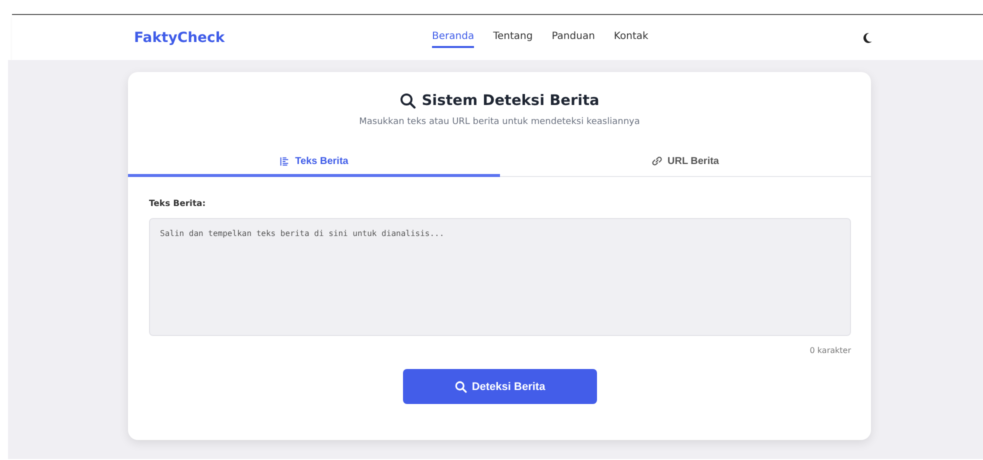 Image resolution: width=983 pixels, height=460 pixels. What do you see at coordinates (631, 37) in the screenshot?
I see `nav-link: Kontak` at bounding box center [631, 37].